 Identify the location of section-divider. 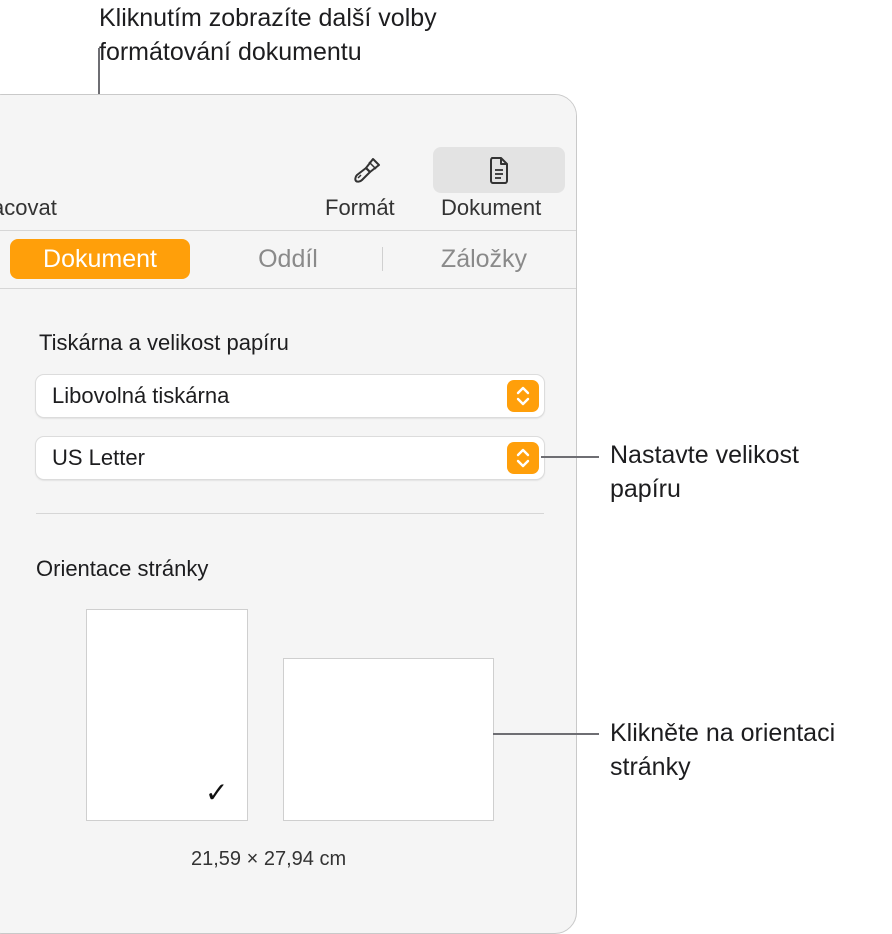
(290, 513).